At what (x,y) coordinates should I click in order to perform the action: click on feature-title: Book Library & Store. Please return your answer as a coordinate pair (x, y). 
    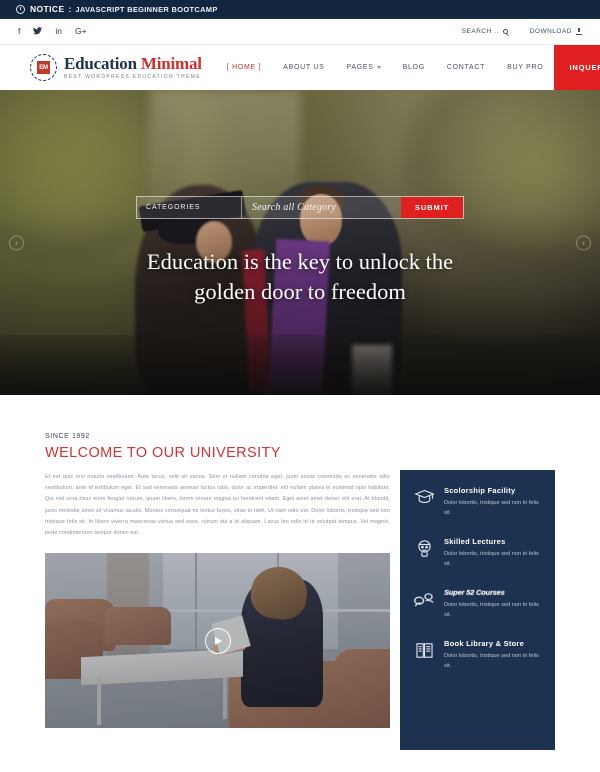
    Looking at the image, I should click on (484, 643).